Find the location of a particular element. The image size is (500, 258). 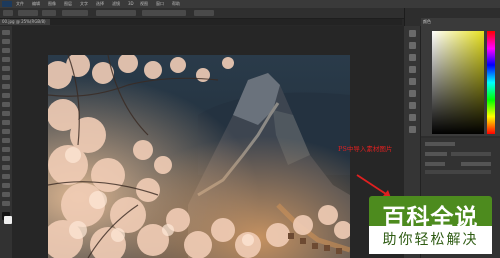

lasso-tool-icon is located at coordinates (6, 50).